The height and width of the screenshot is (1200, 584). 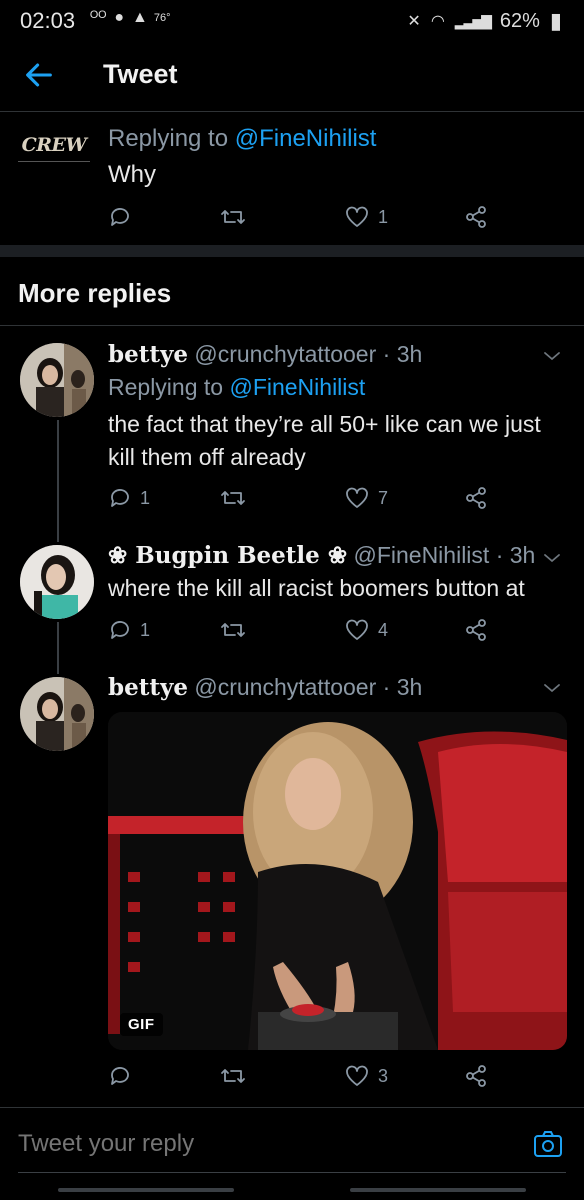 I want to click on section-divider, so click(x=292, y=251).